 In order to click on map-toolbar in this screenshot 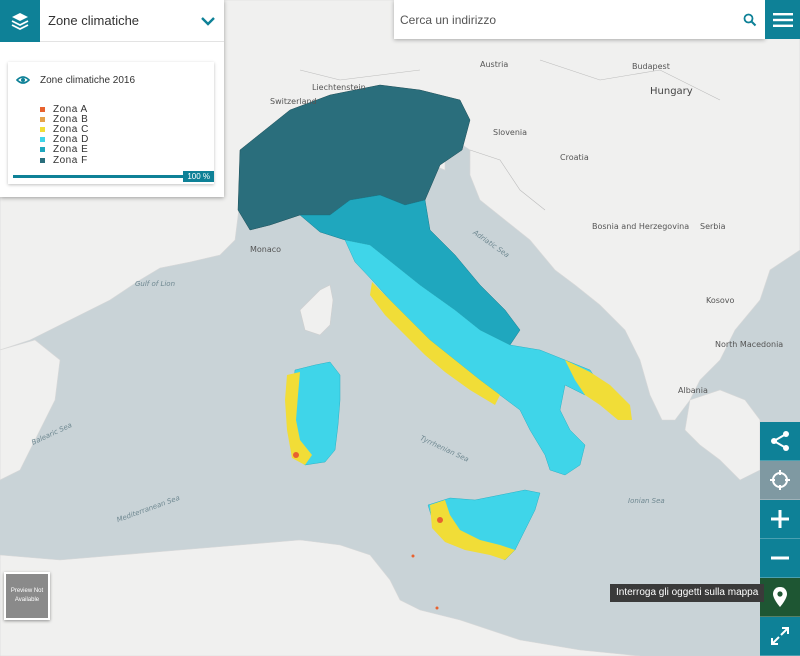, I will do `click(780, 539)`.